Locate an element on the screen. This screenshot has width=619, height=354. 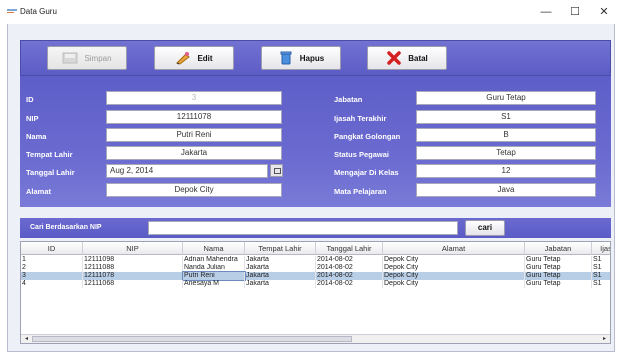
tanggal-lahir-field: Aug 2, 2014 is located at coordinates (187, 171).